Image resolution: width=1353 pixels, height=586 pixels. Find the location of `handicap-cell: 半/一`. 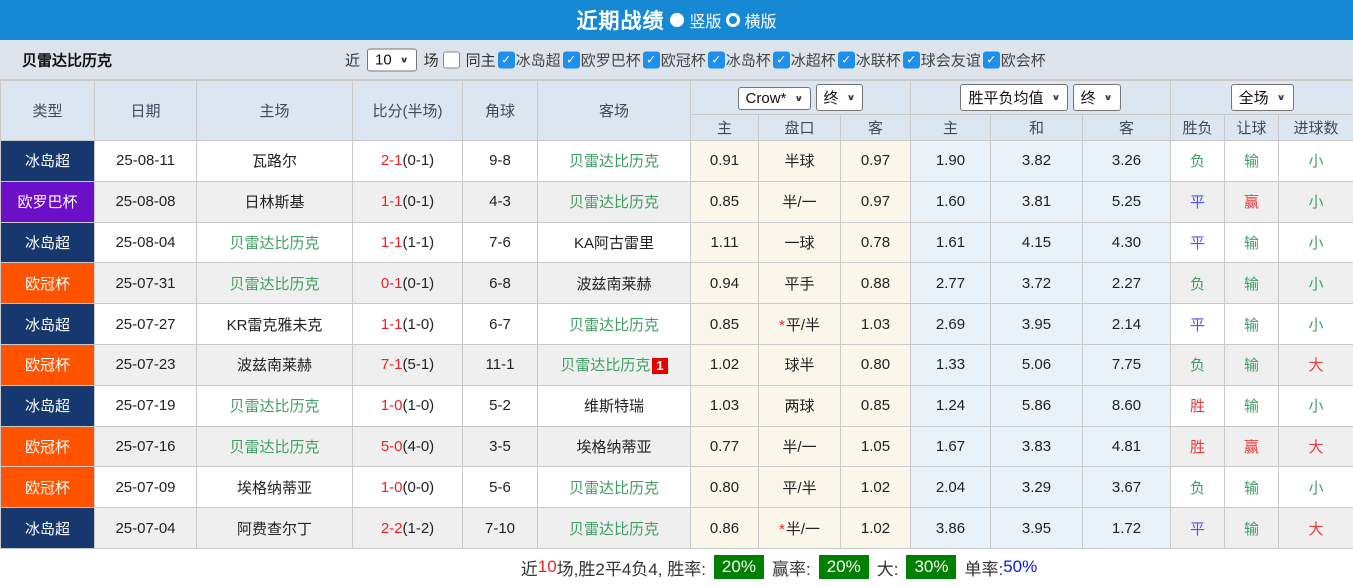

handicap-cell: 半/一 is located at coordinates (800, 446).